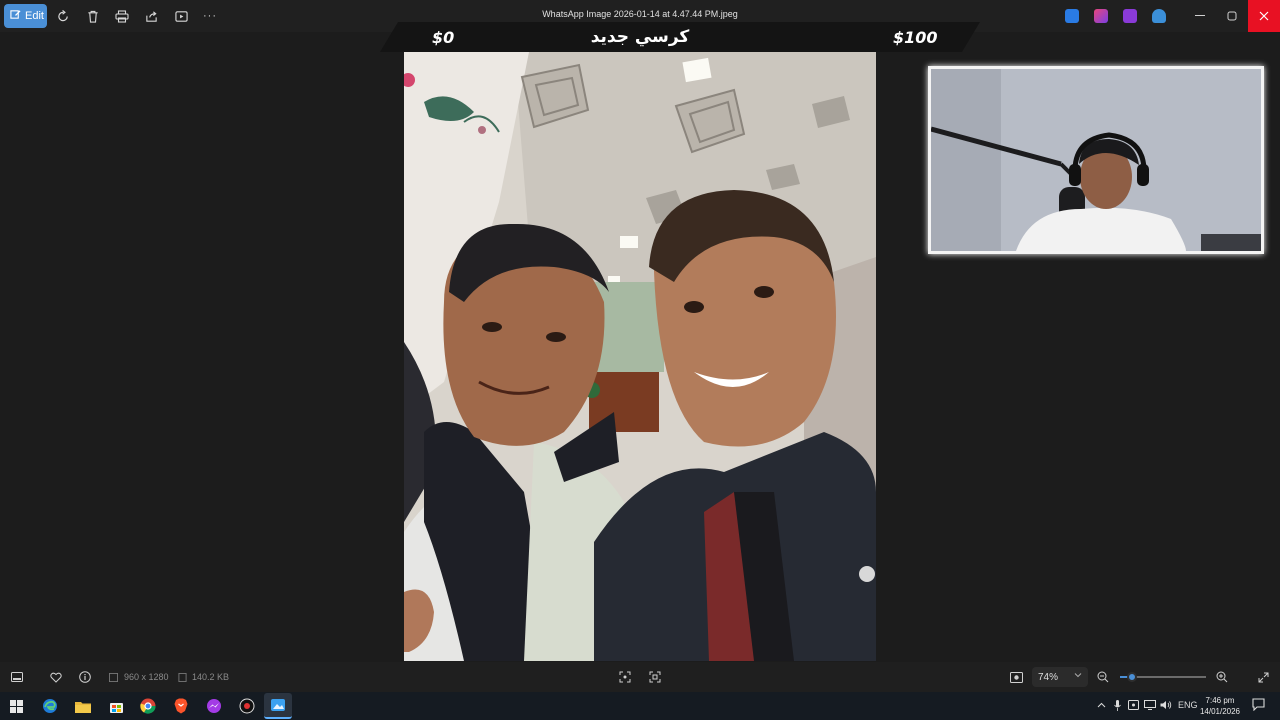 The height and width of the screenshot is (720, 1280). I want to click on zoom-level: 74%, so click(1048, 677).